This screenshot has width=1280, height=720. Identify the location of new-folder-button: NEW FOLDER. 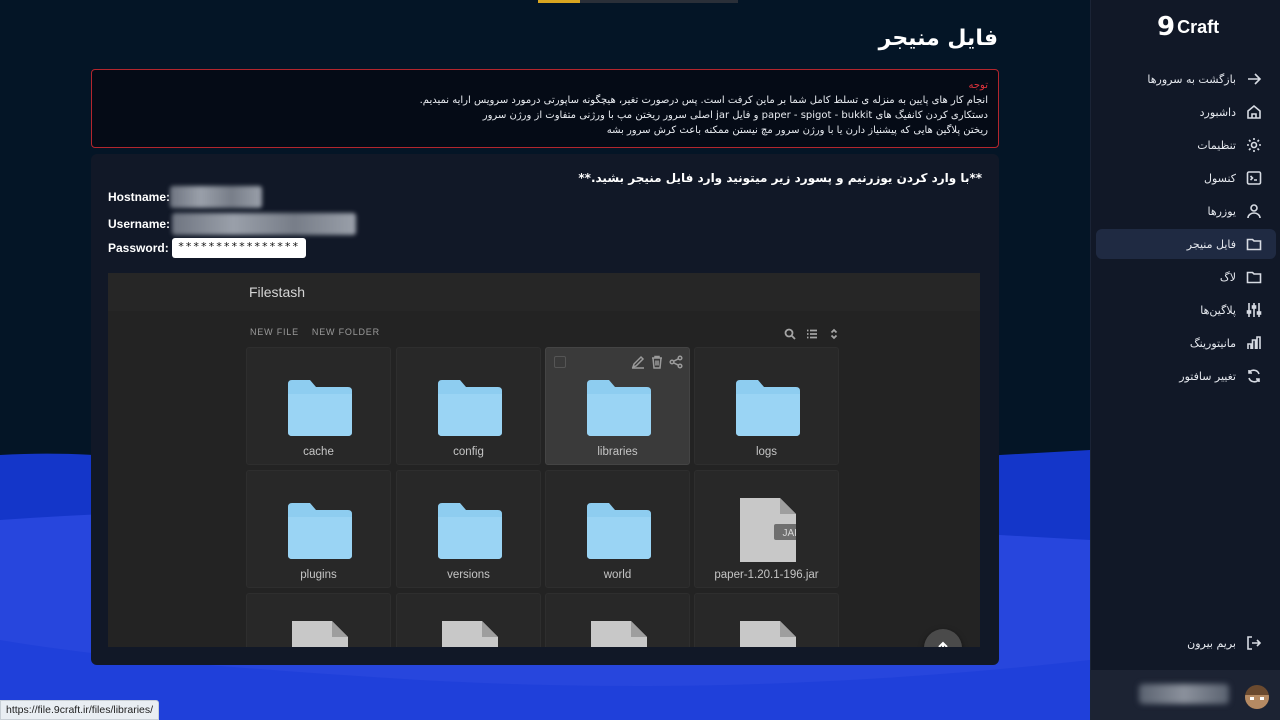
(346, 332).